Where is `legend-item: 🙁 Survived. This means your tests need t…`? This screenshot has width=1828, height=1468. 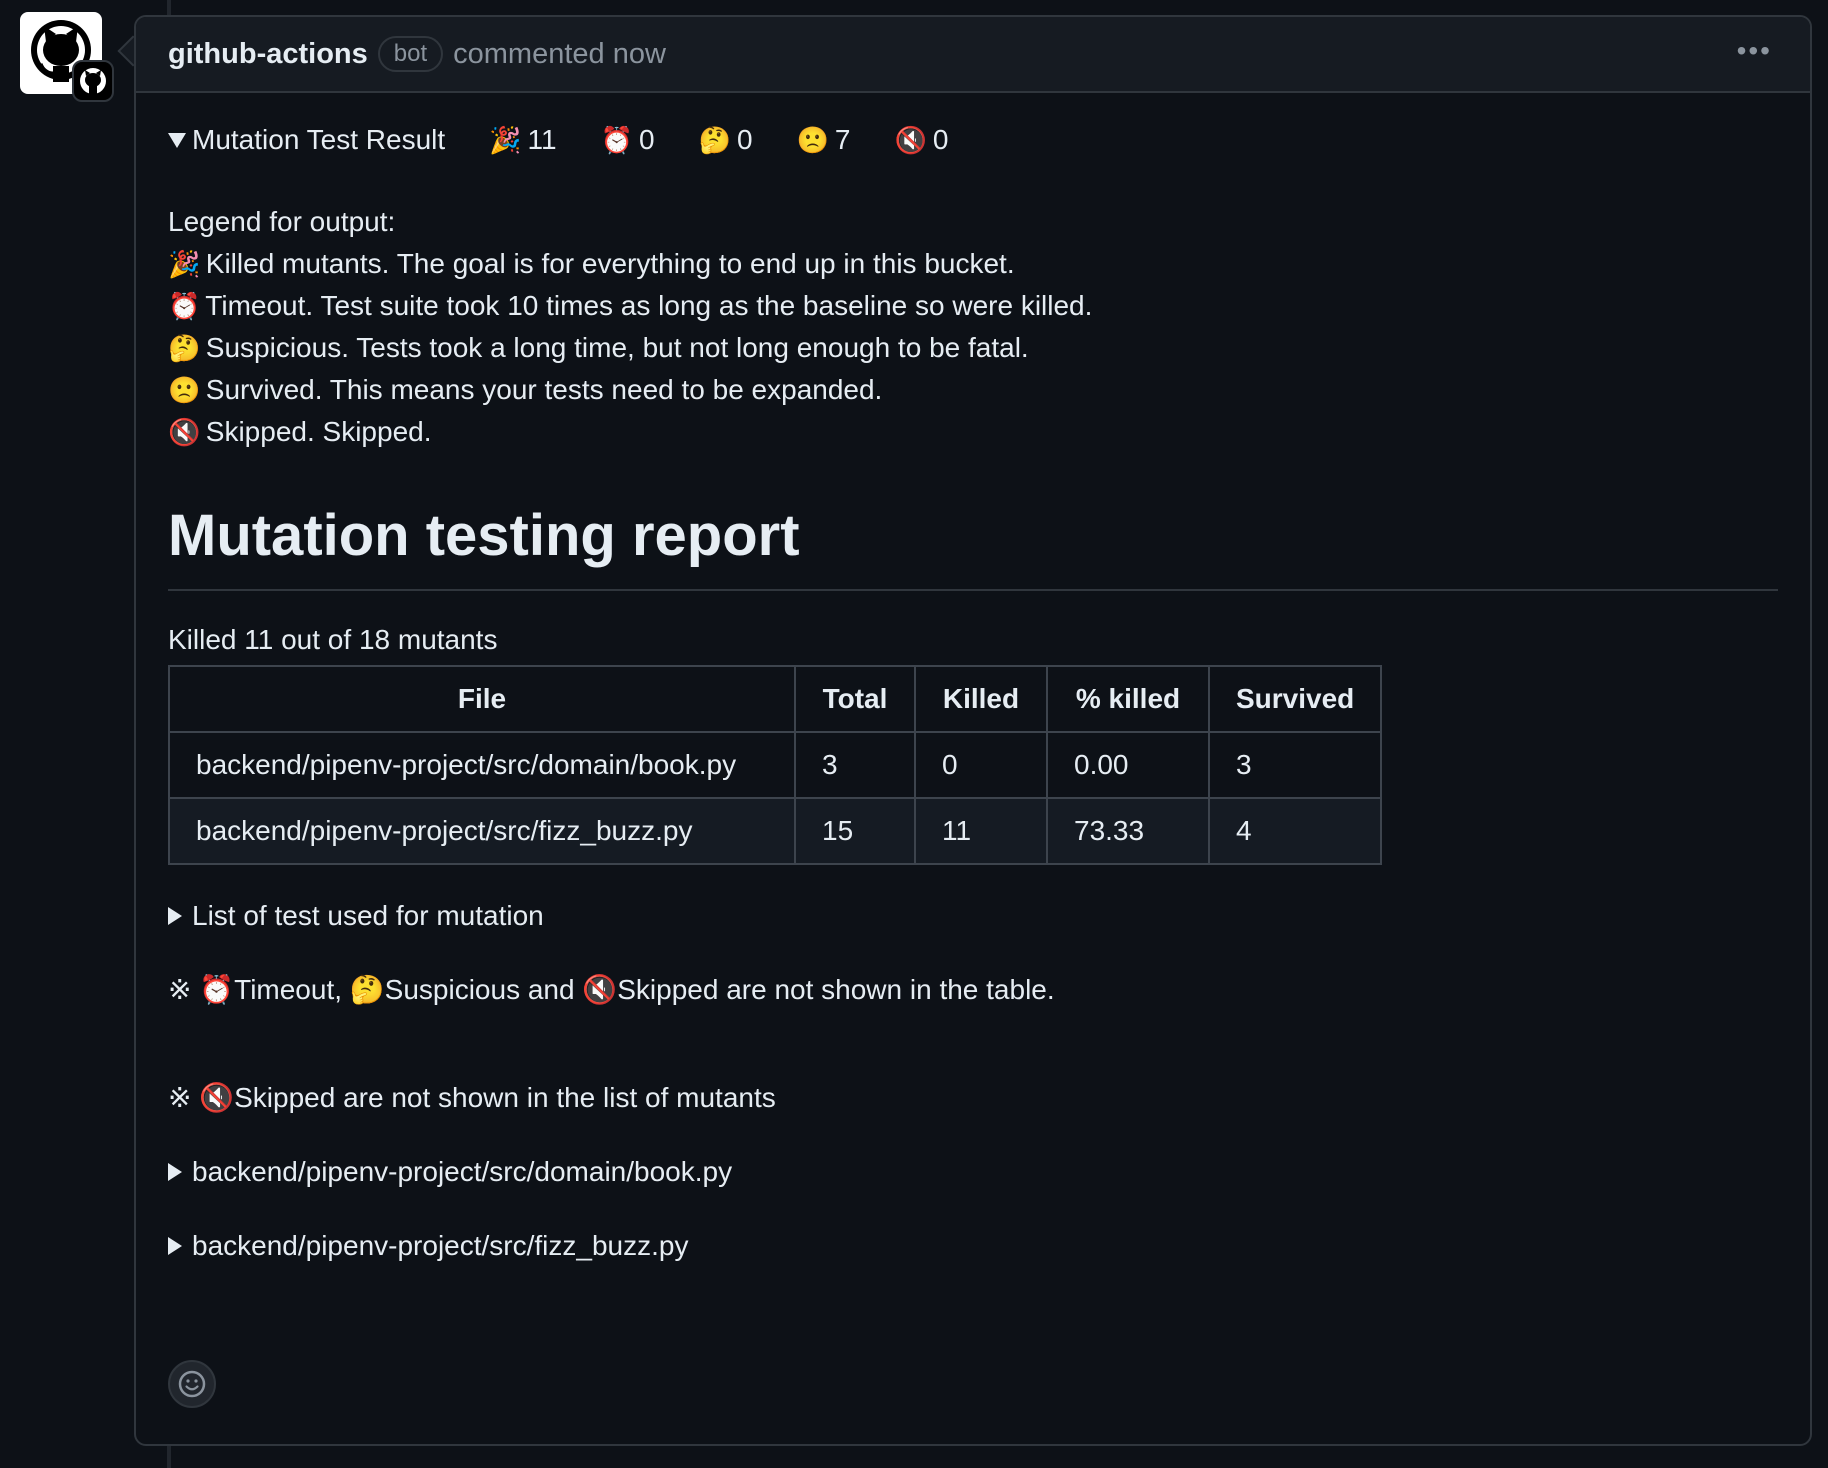
legend-item: 🙁 Survived. This means your tests need t… is located at coordinates (973, 390).